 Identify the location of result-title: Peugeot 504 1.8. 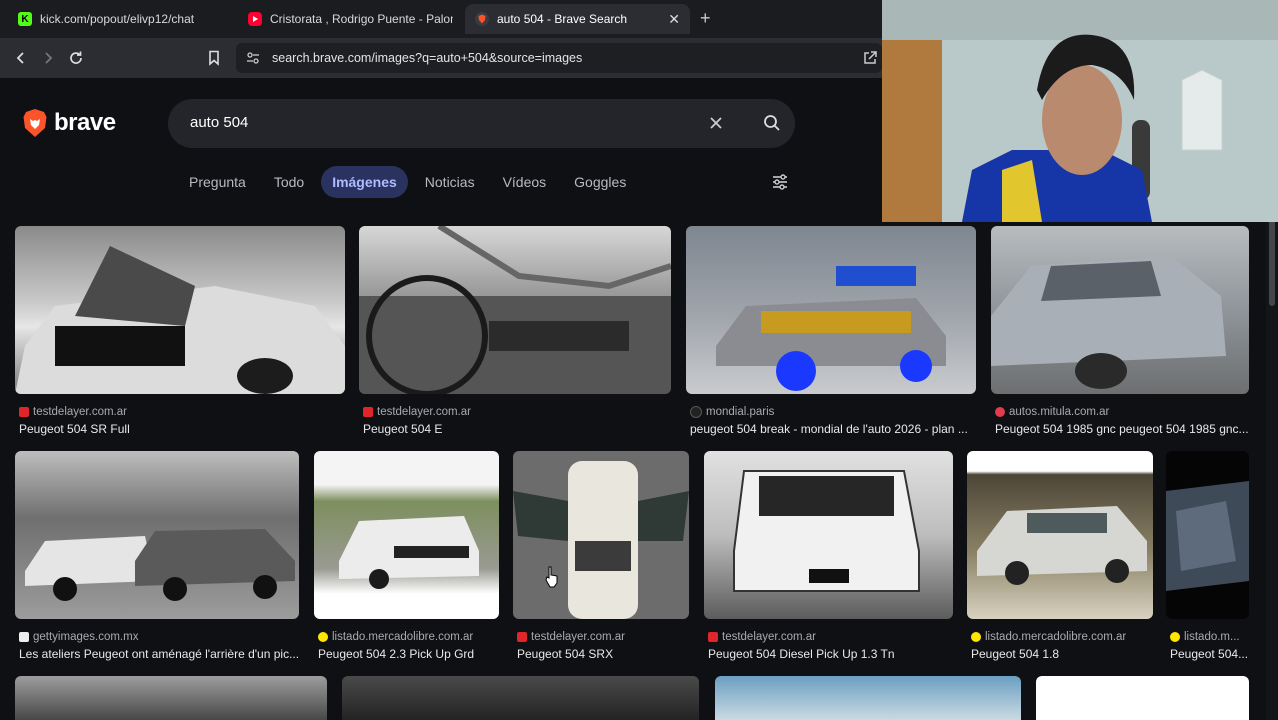
(1063, 655).